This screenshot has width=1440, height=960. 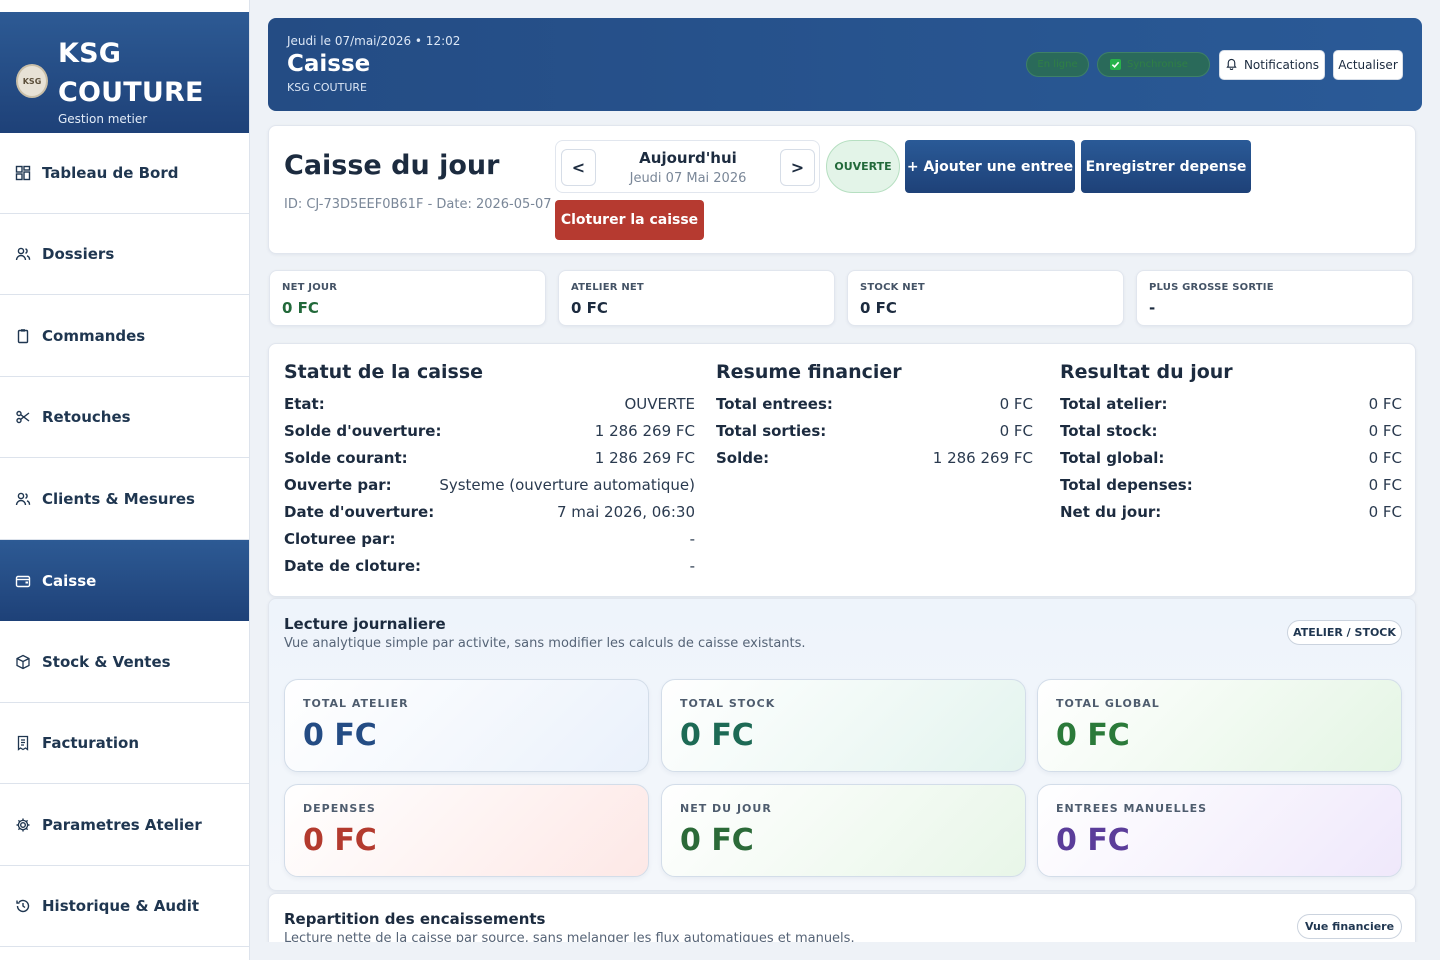 I want to click on lecture-tile: TOTAL STOCK 0 FC, so click(x=843, y=725).